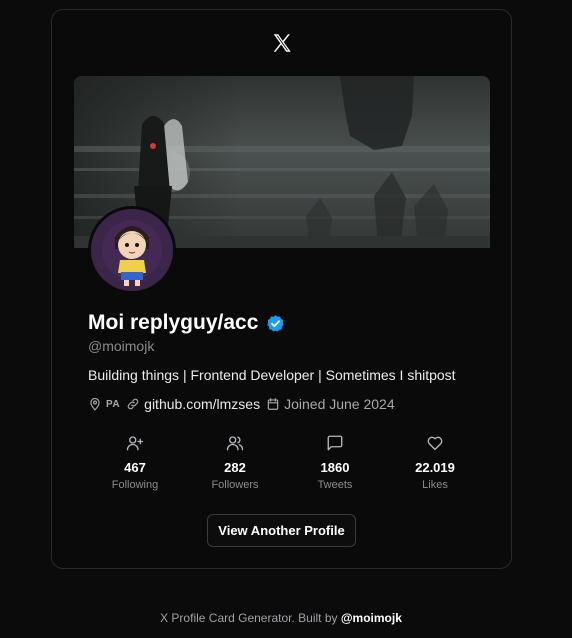  I want to click on x-logo-icon, so click(282, 43).